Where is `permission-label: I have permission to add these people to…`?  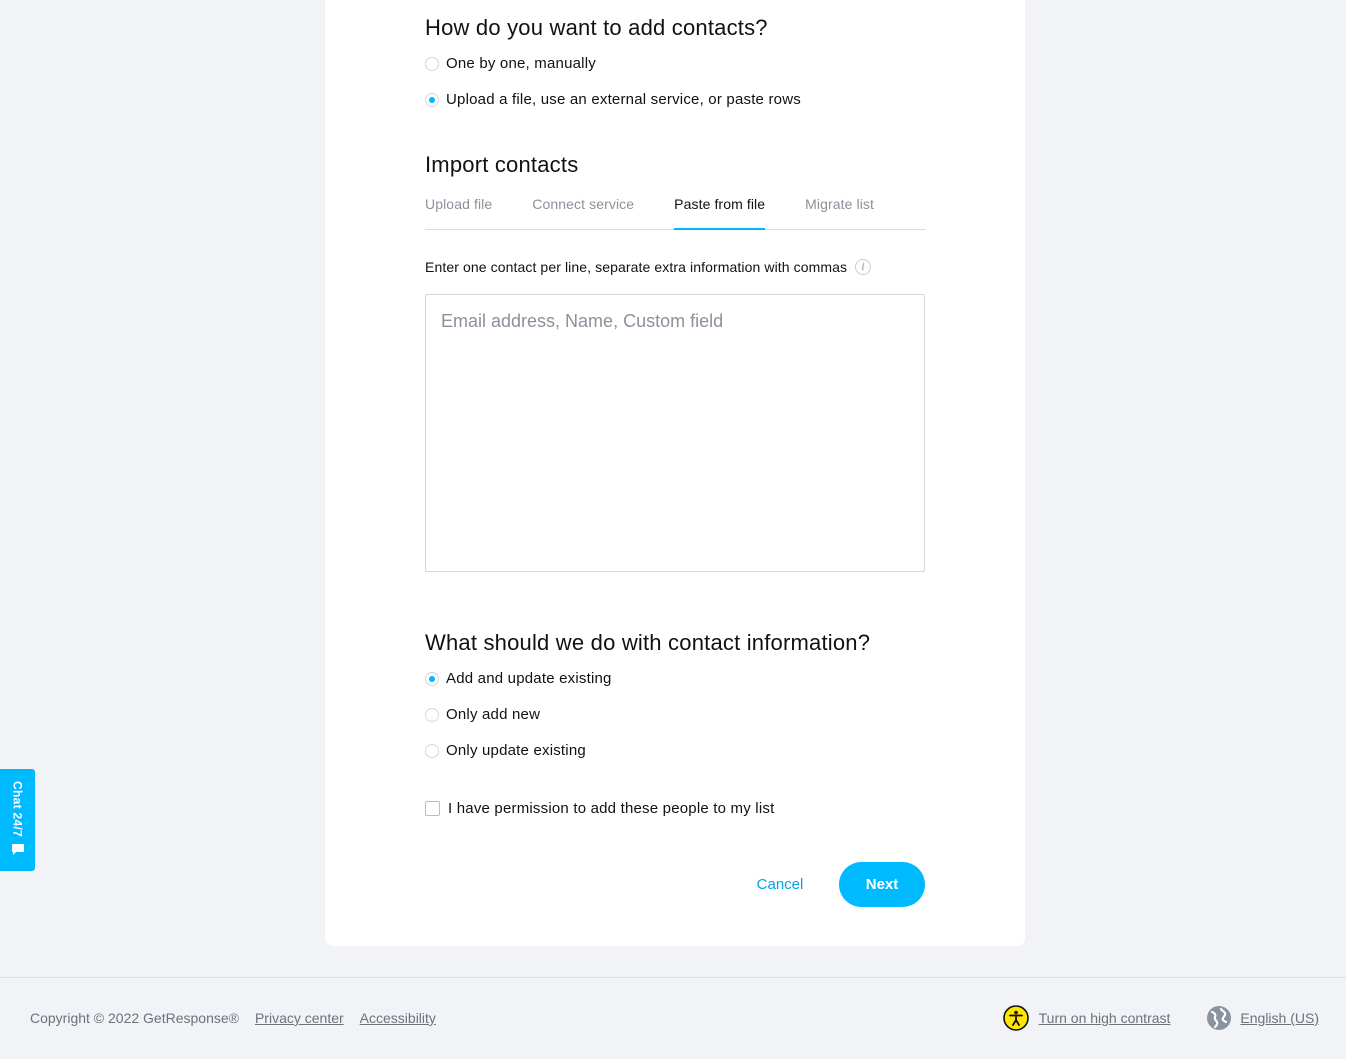 permission-label: I have permission to add these people to… is located at coordinates (611, 808).